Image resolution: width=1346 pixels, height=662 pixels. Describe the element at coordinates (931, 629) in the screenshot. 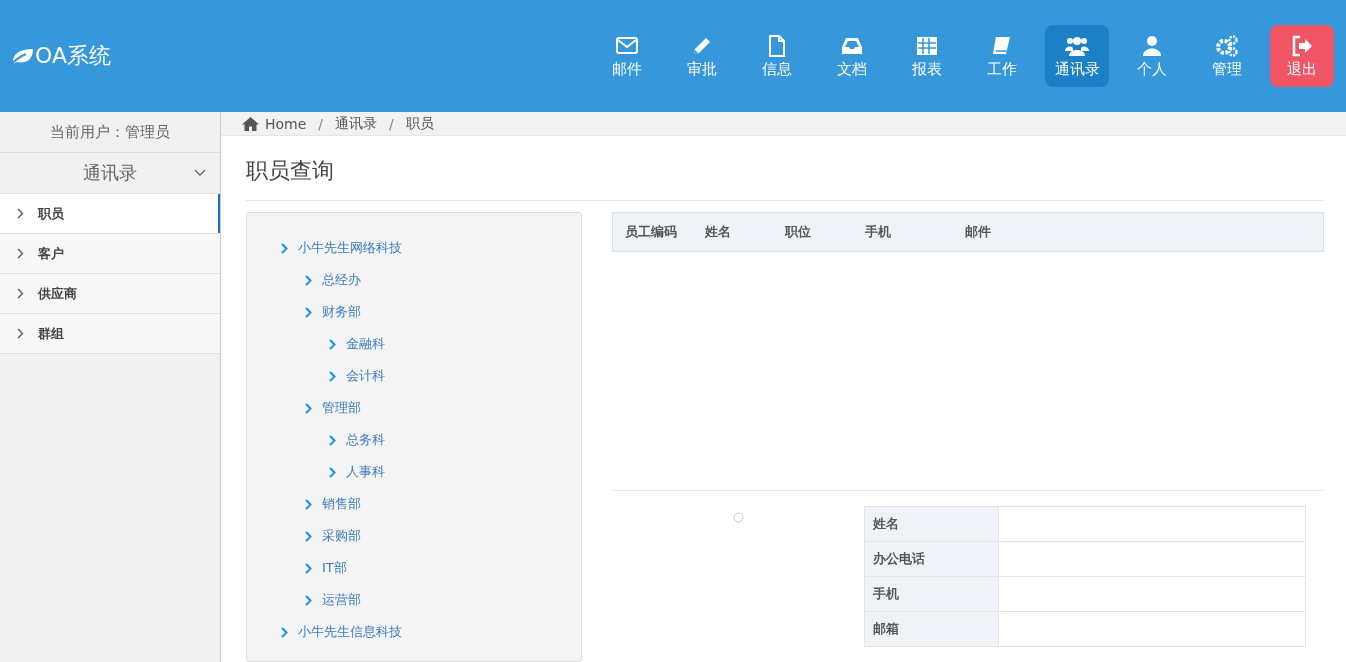

I see `field-label: 邮箱` at that location.